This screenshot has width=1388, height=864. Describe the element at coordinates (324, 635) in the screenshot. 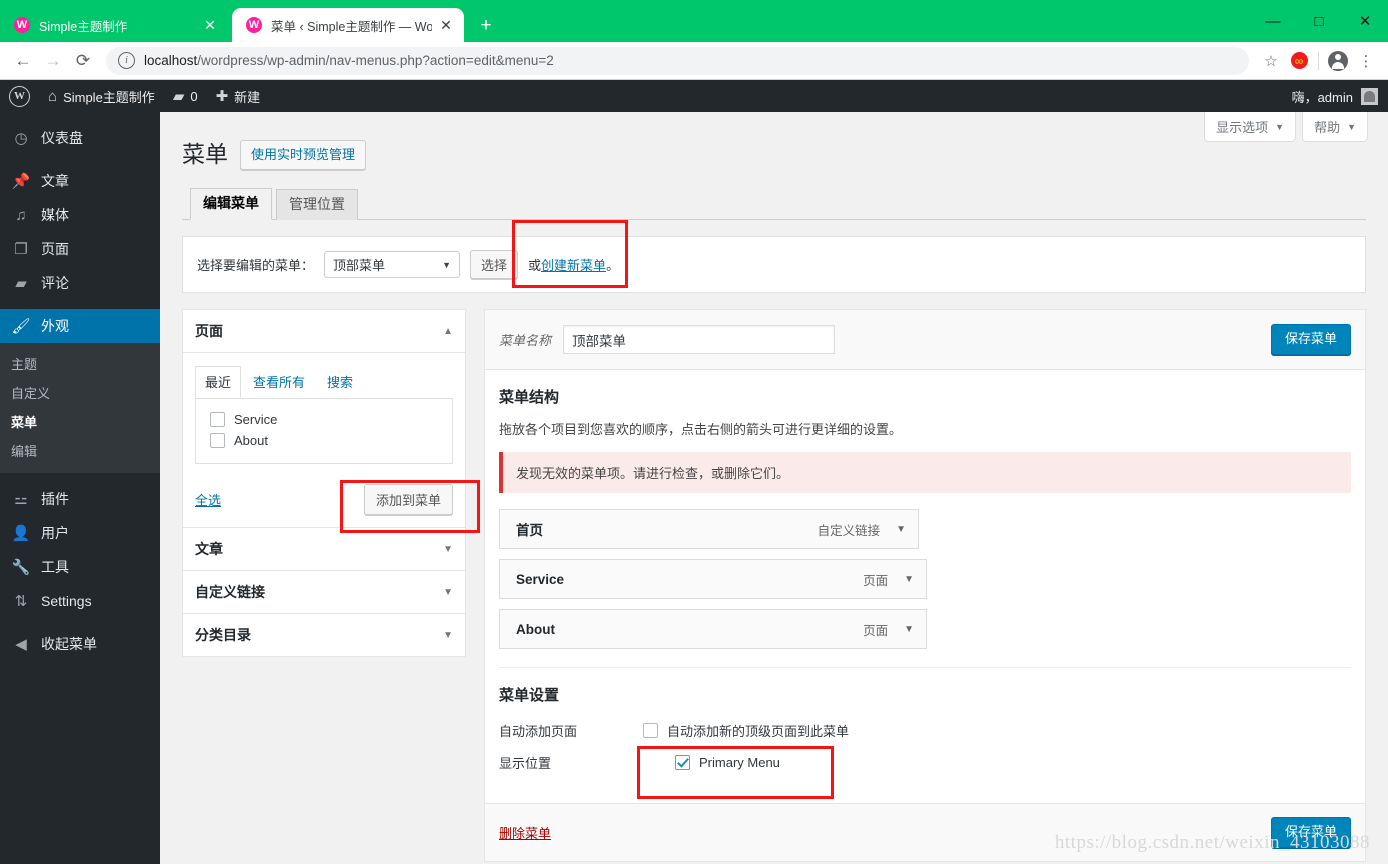

I see `accordion-header-categories: 分类目录 ▼` at that location.